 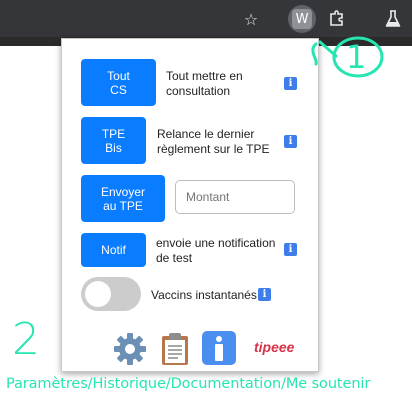 I want to click on vaccins-label: Vaccins instantanés, so click(x=204, y=295).